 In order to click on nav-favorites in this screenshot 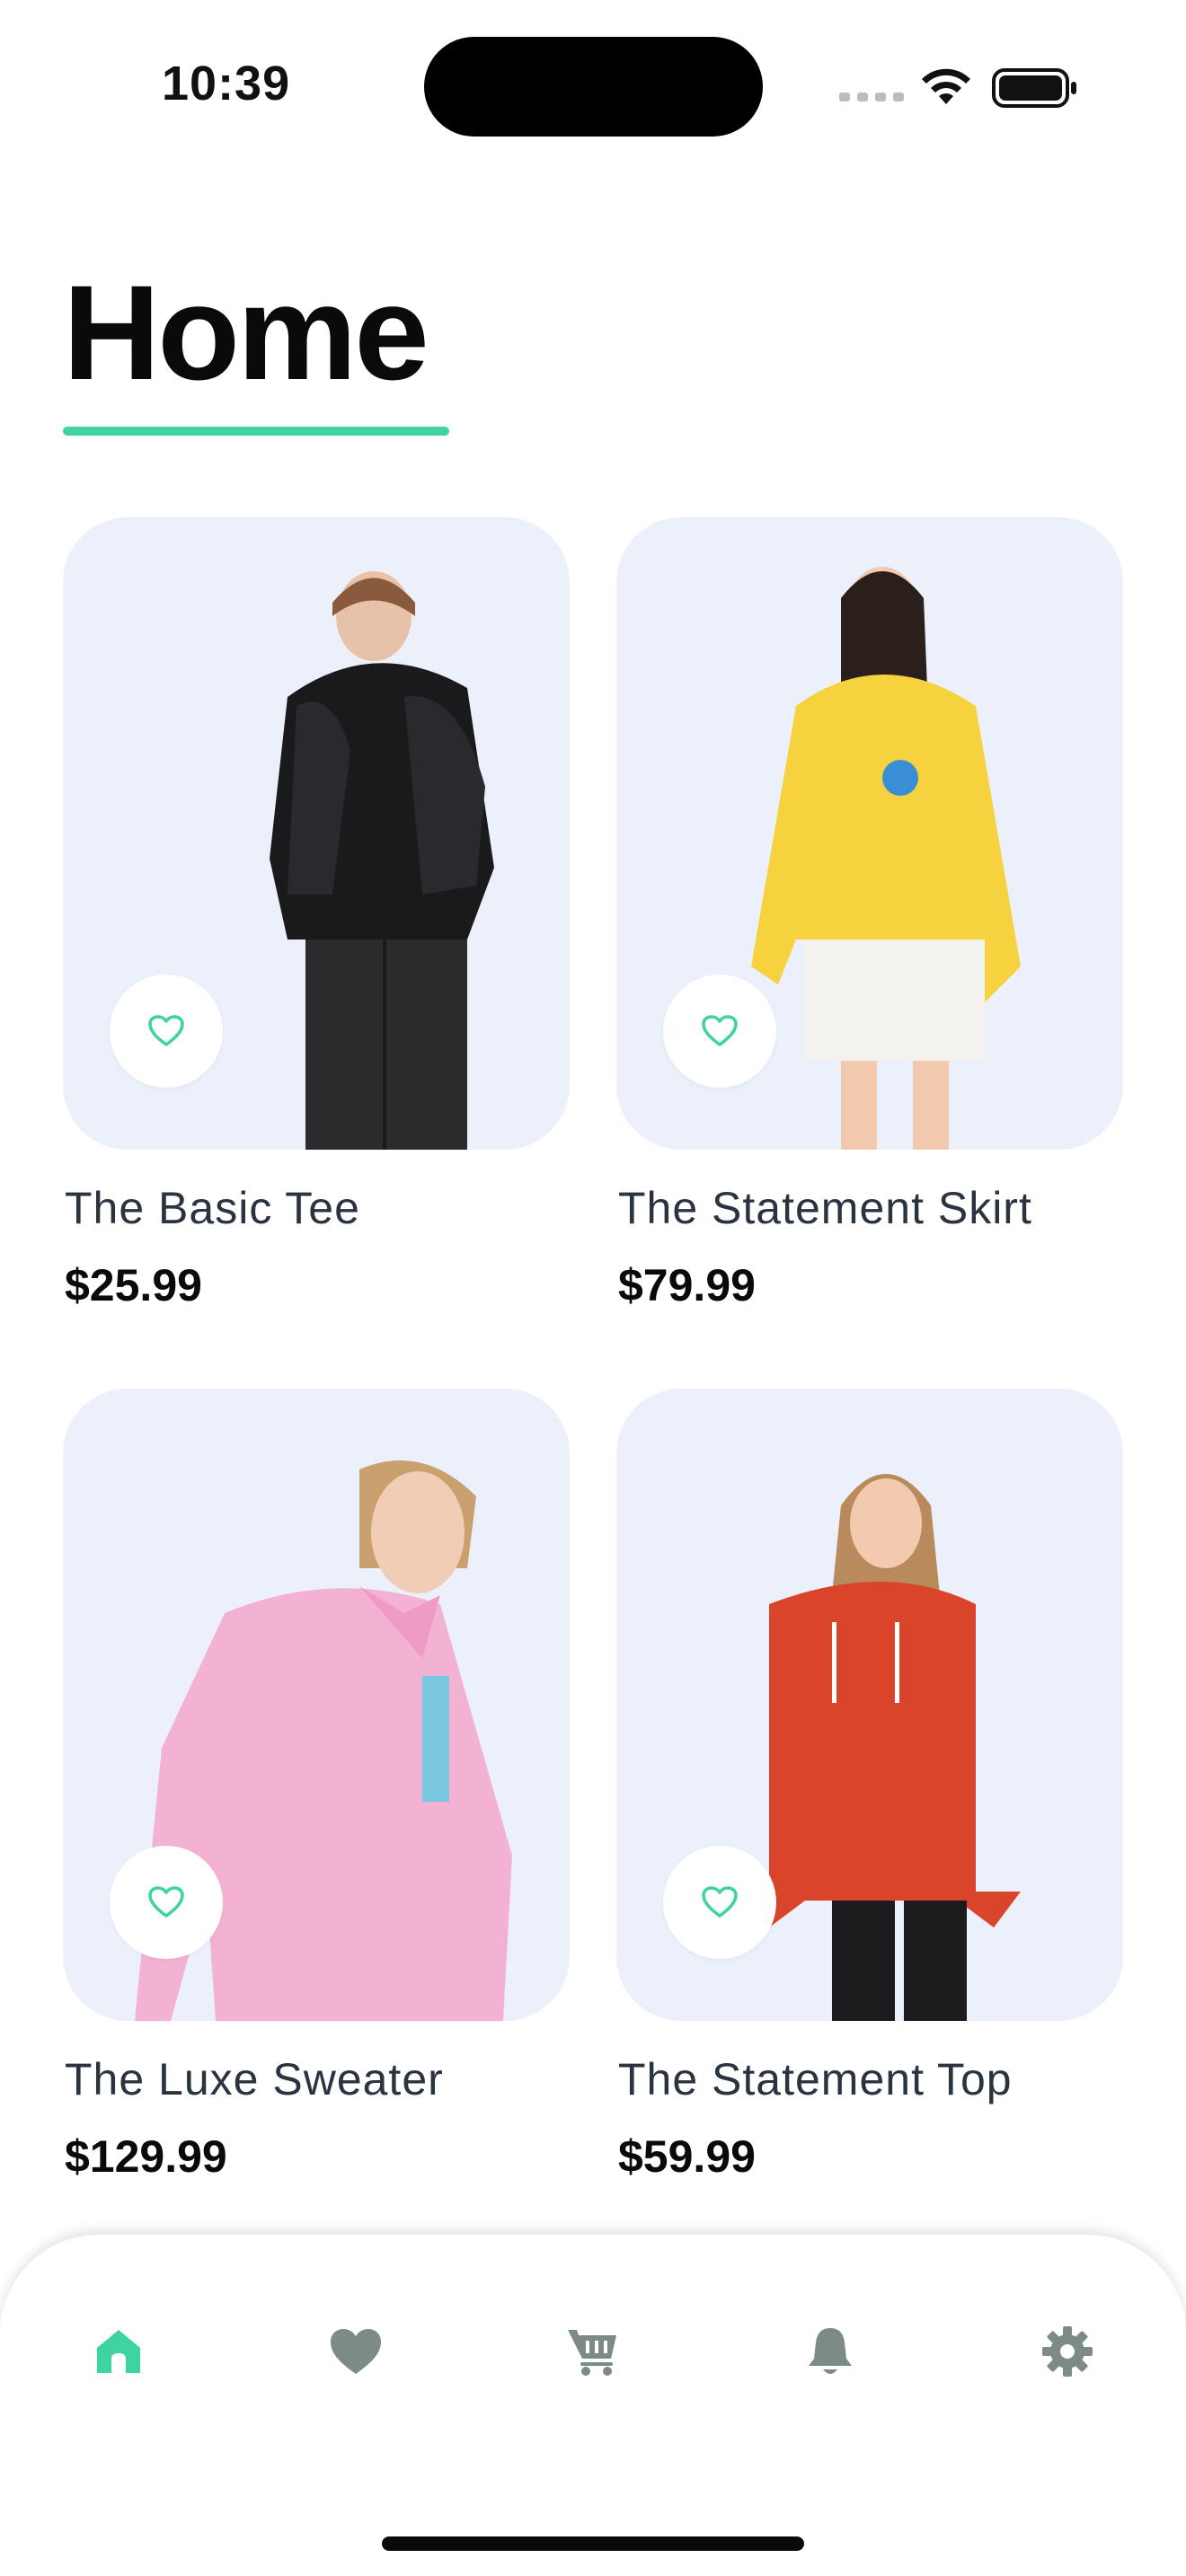, I will do `click(356, 2351)`.